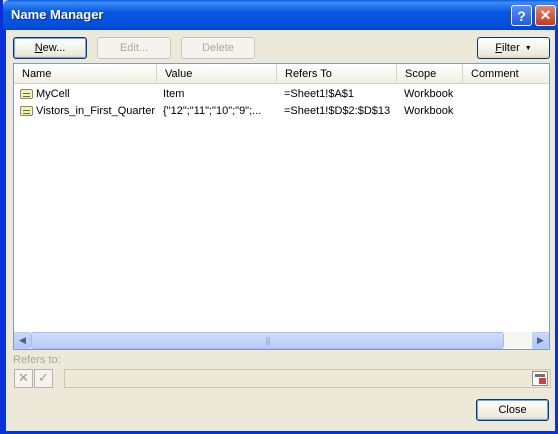 This screenshot has height=434, width=558. Describe the element at coordinates (337, 73) in the screenshot. I see `column-header-refers-to: Refers To` at that location.